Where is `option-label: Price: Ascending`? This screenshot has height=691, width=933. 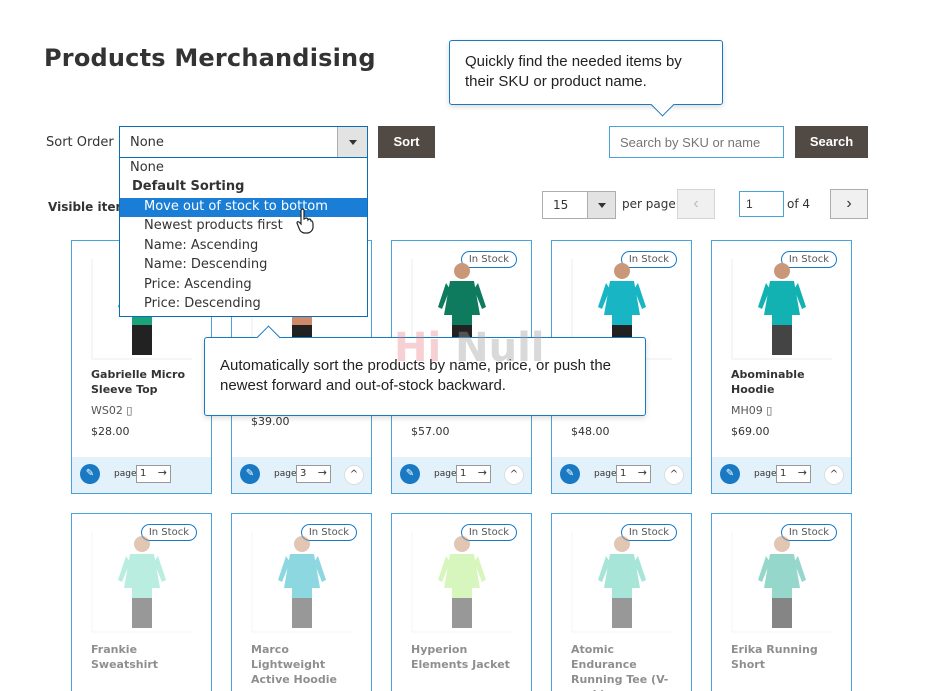
option-label: Price: Ascending is located at coordinates (198, 284).